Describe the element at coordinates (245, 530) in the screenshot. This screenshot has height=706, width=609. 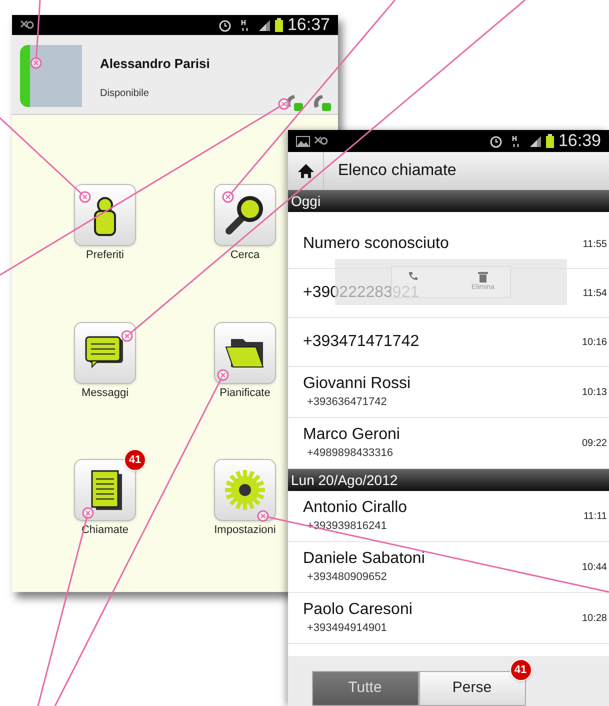
I see `tile-label: Impostazioni` at that location.